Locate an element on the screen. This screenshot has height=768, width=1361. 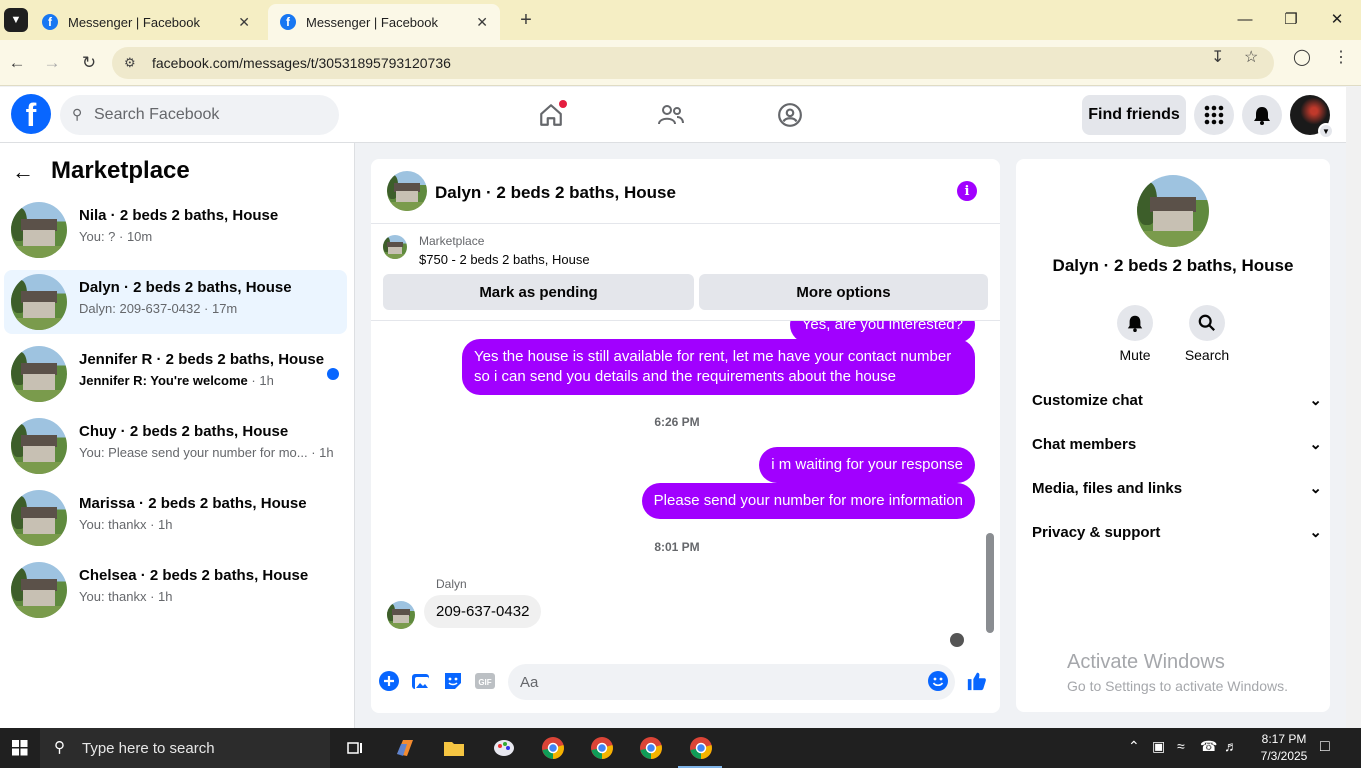
clock-date: 7/3/2025 is located at coordinates (1284, 756).